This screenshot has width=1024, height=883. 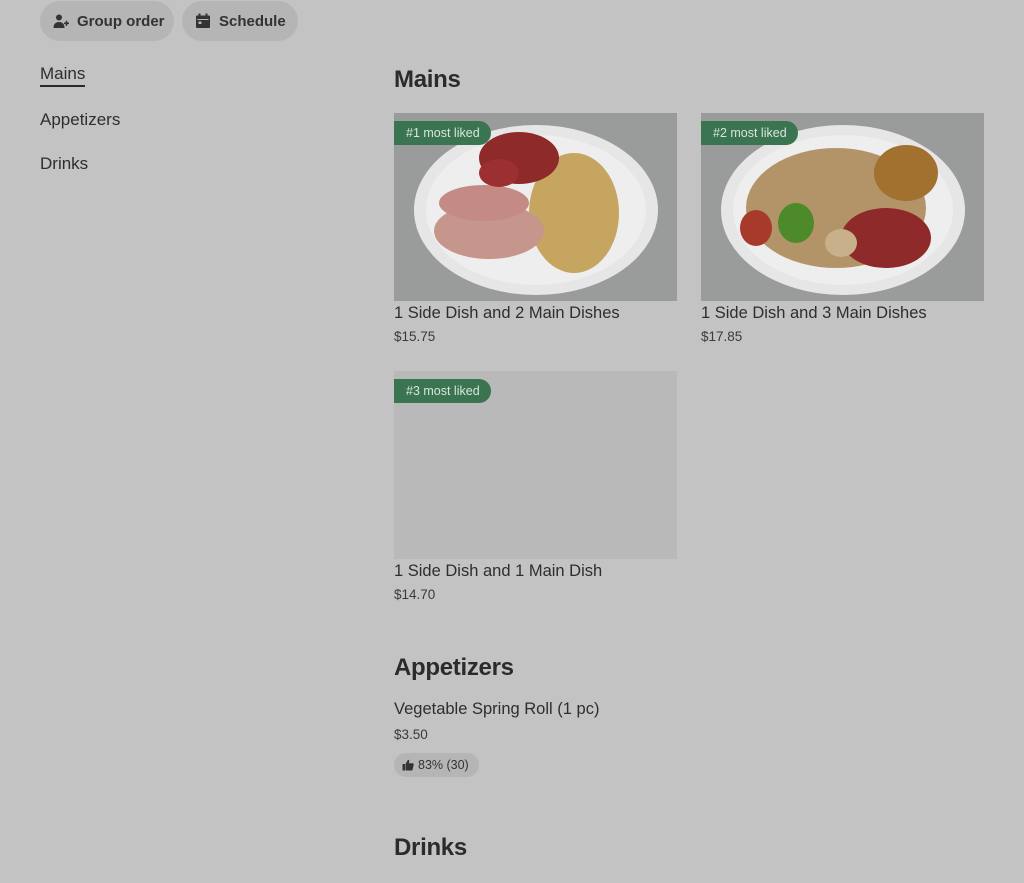 I want to click on menu-item-image: #2 most liked, so click(x=842, y=207).